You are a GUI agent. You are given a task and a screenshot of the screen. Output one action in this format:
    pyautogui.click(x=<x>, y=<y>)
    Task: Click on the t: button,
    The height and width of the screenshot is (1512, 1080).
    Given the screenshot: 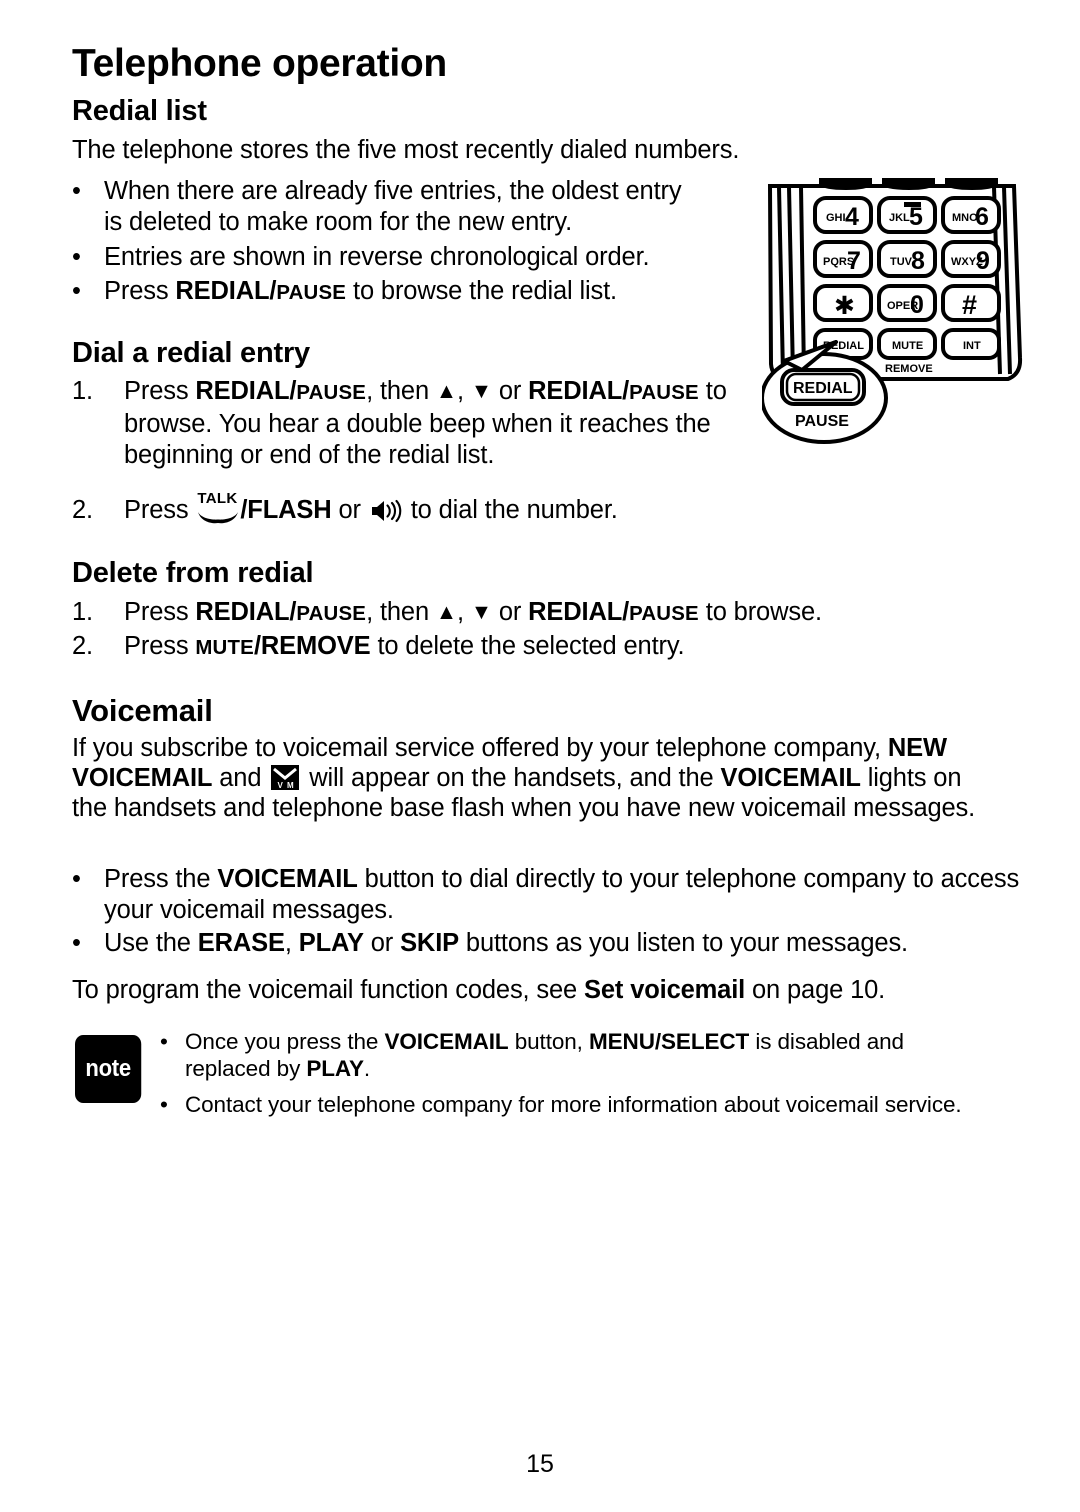 What is the action you would take?
    pyautogui.click(x=548, y=1041)
    